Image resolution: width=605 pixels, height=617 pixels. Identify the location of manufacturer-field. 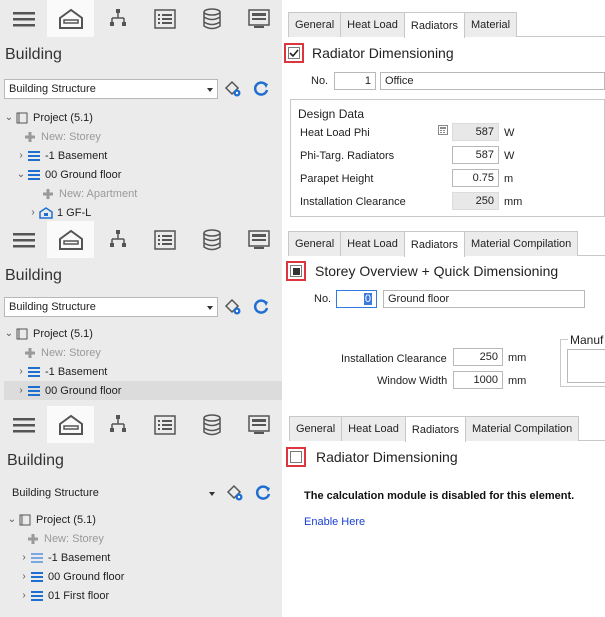
(586, 366).